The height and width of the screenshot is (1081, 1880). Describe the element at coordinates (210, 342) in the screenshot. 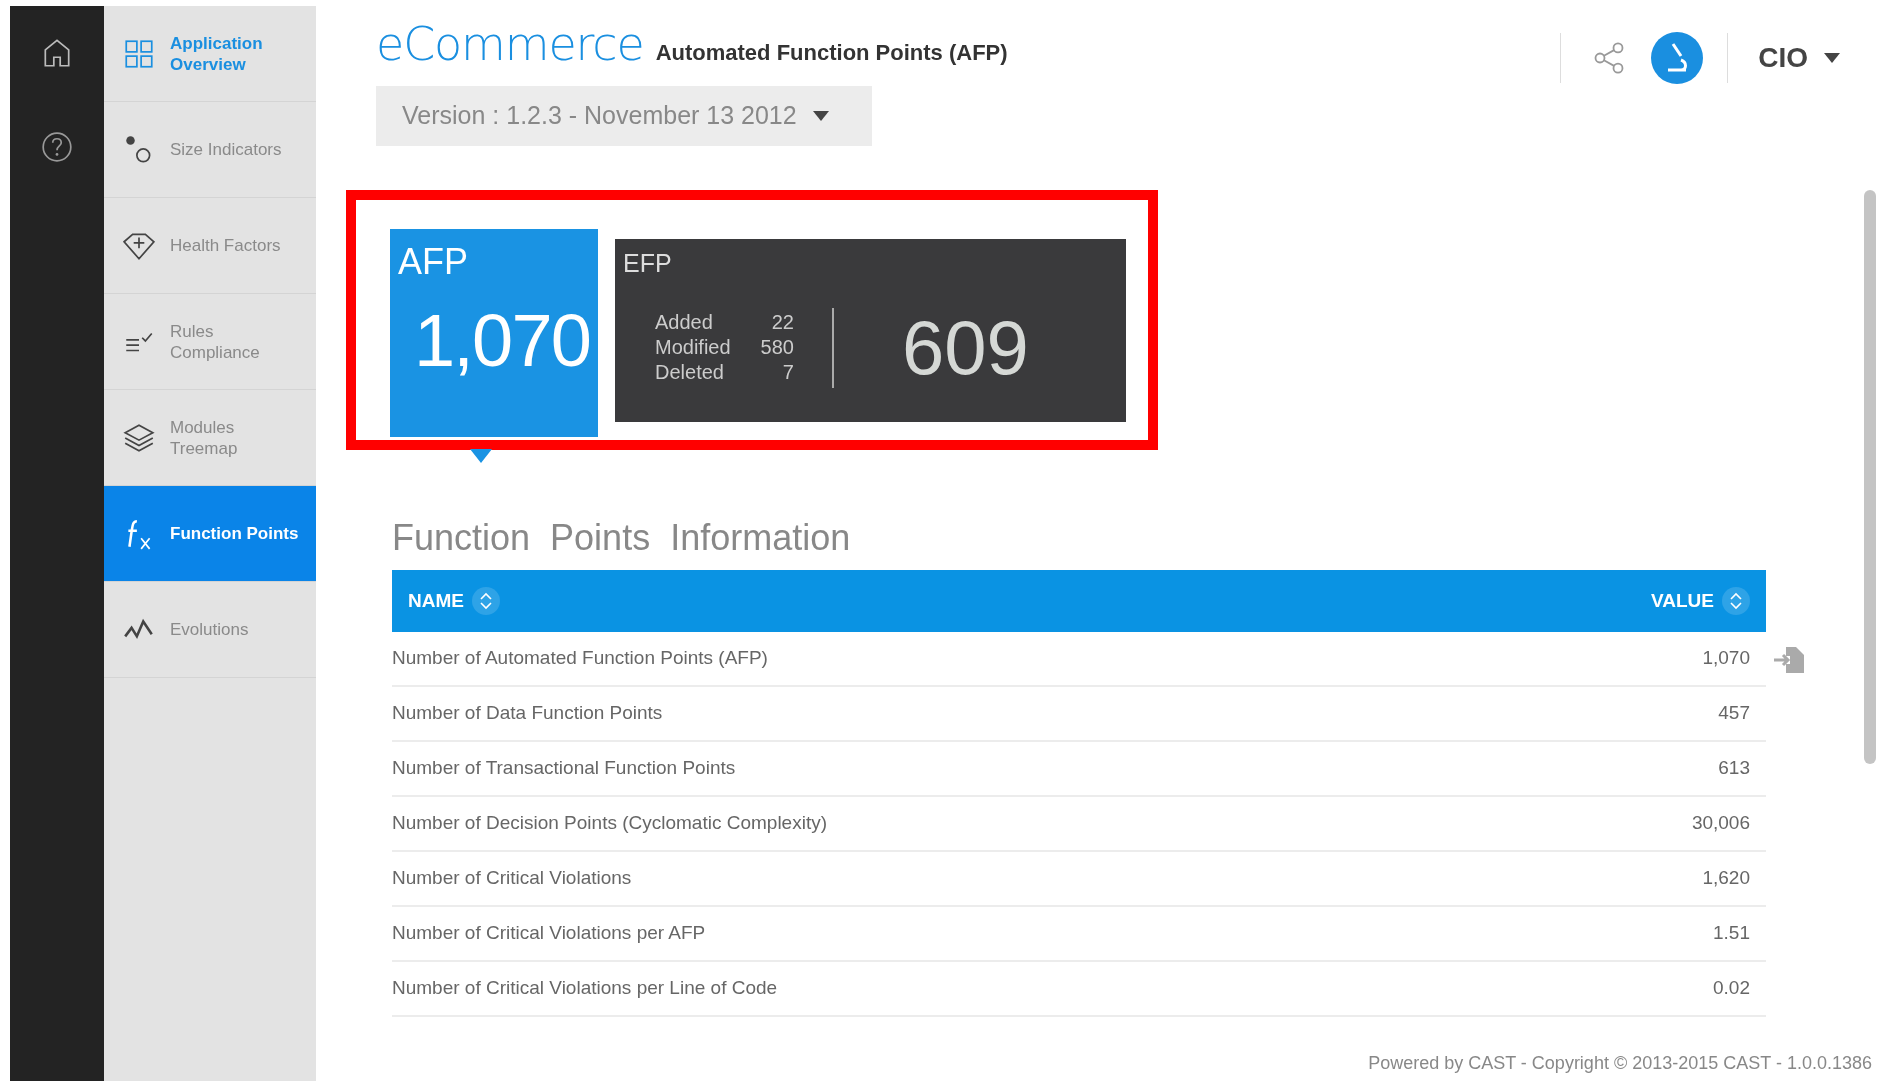

I see `sidebar-item: Rules Compliance` at that location.